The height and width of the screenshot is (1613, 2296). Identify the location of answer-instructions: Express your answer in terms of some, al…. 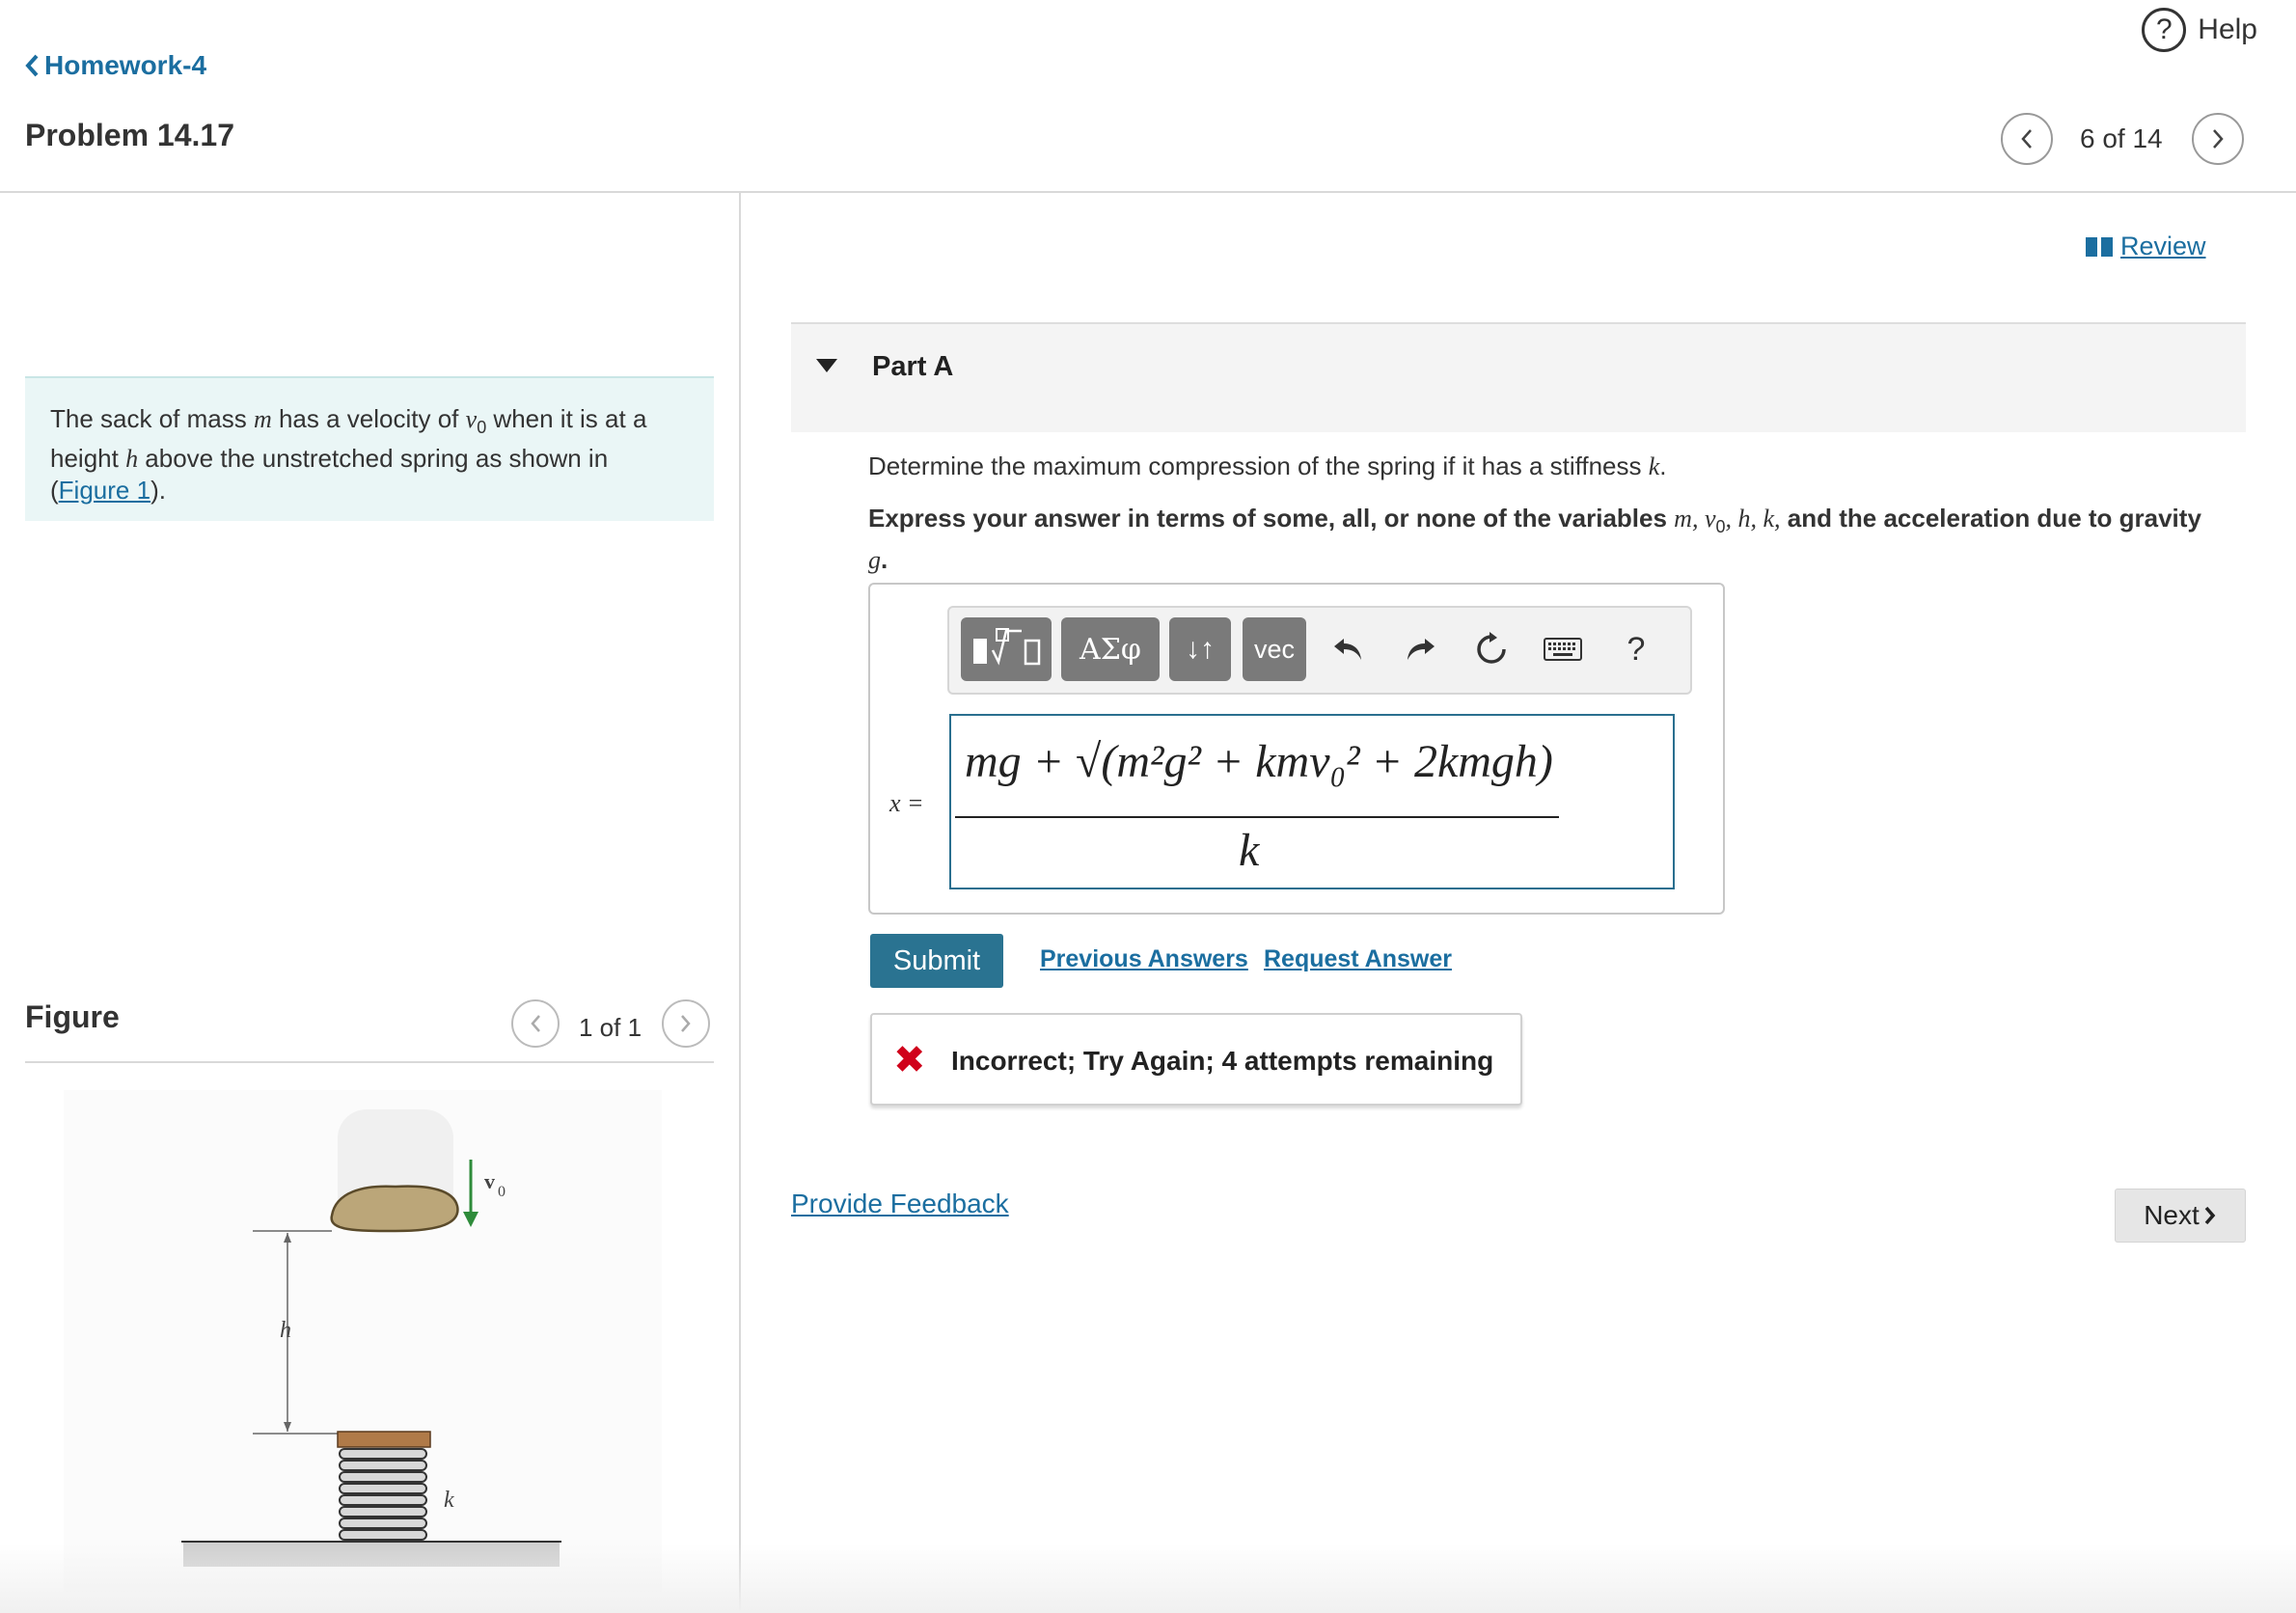
(1562, 539).